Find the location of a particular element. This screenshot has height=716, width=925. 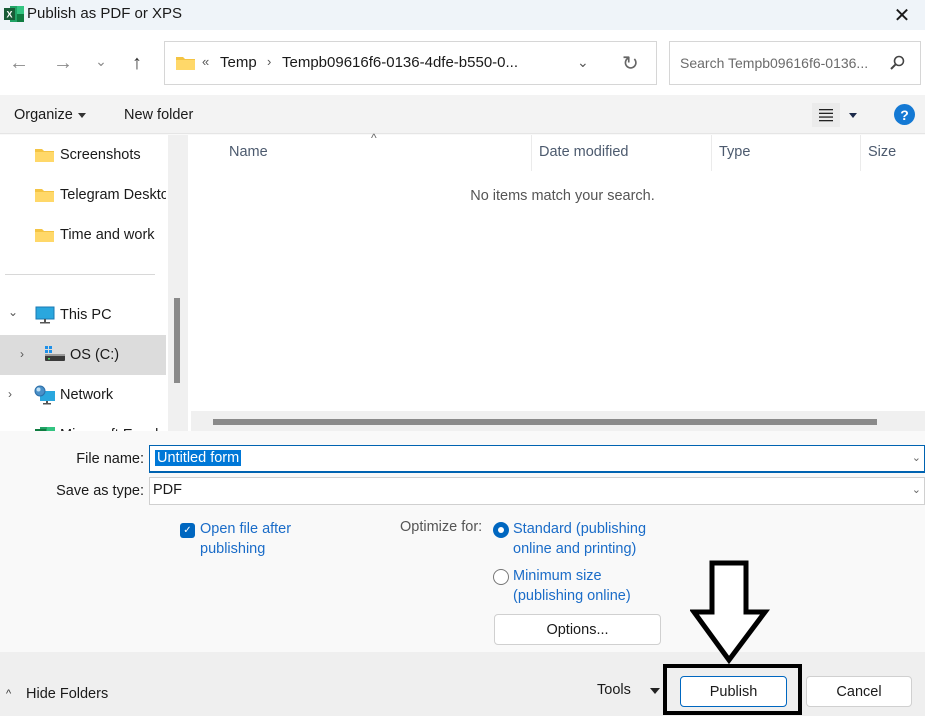

window-title: Publish as PDF or XPS is located at coordinates (105, 13).